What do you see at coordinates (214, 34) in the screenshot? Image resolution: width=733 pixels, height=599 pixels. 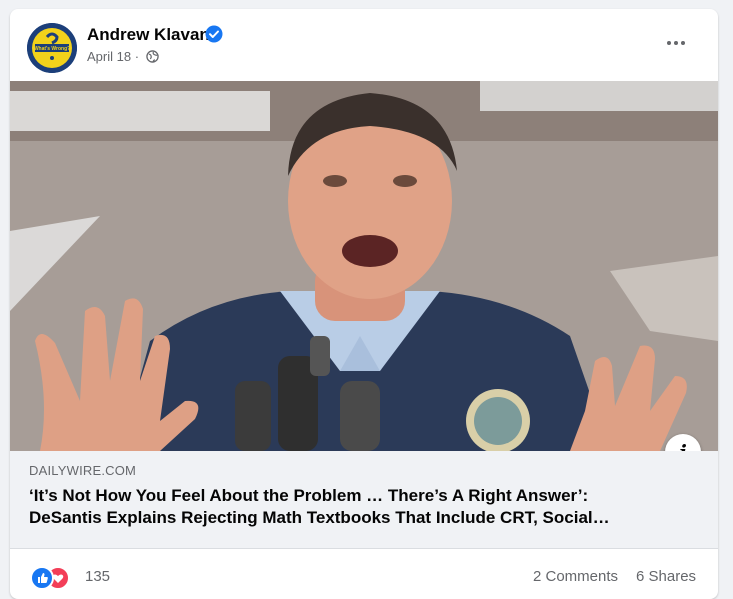 I see `verified-badge-icon` at bounding box center [214, 34].